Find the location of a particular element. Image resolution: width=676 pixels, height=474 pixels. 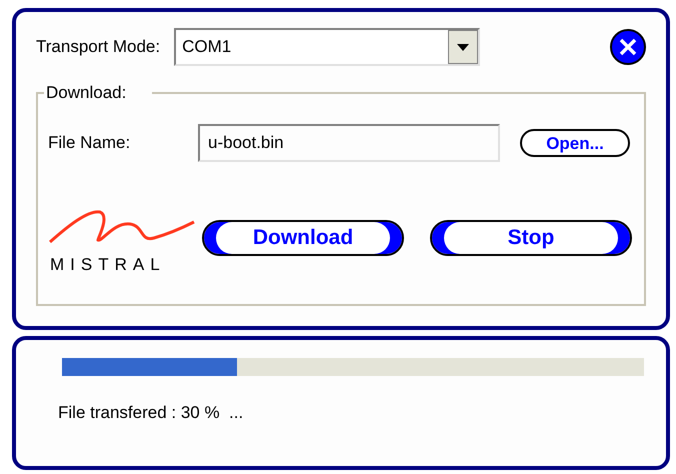

logo-text: MISTRAL is located at coordinates (108, 265).